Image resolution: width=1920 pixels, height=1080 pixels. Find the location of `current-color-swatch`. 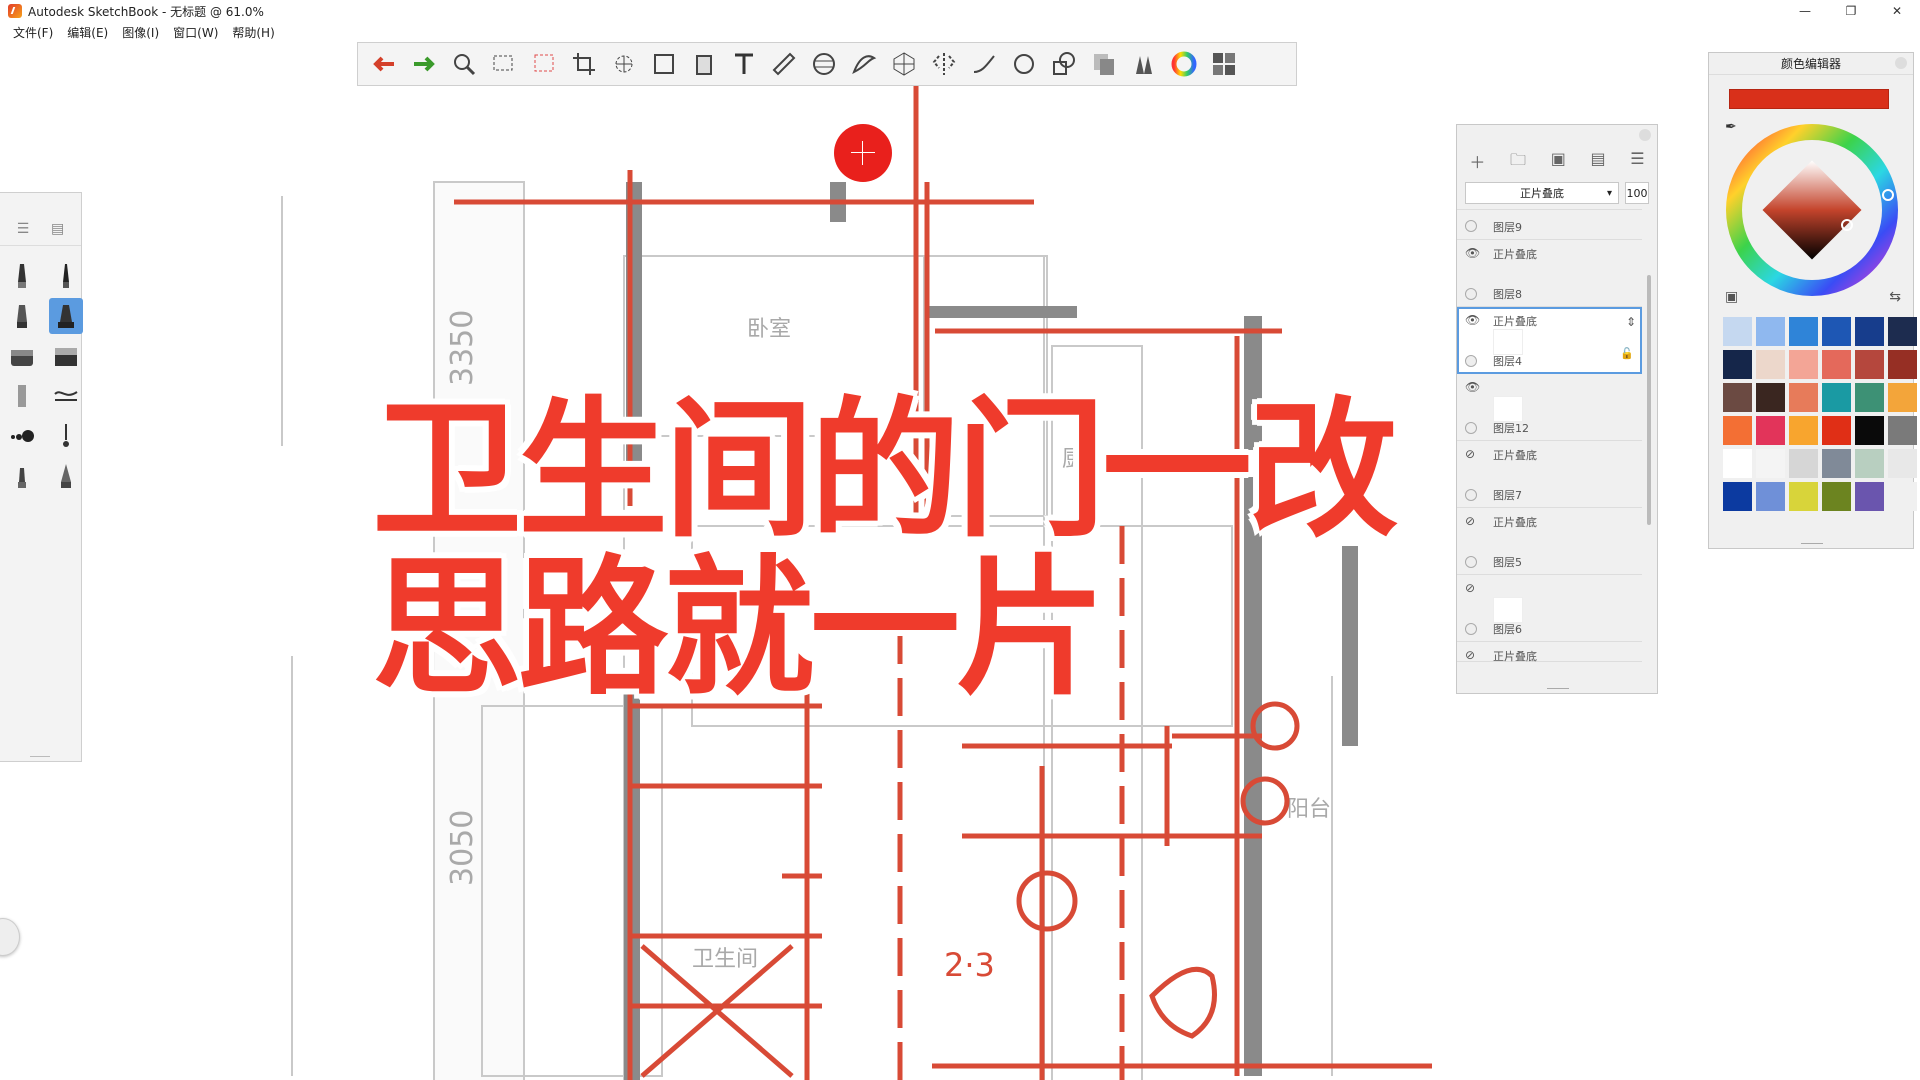

current-color-swatch is located at coordinates (1809, 99).